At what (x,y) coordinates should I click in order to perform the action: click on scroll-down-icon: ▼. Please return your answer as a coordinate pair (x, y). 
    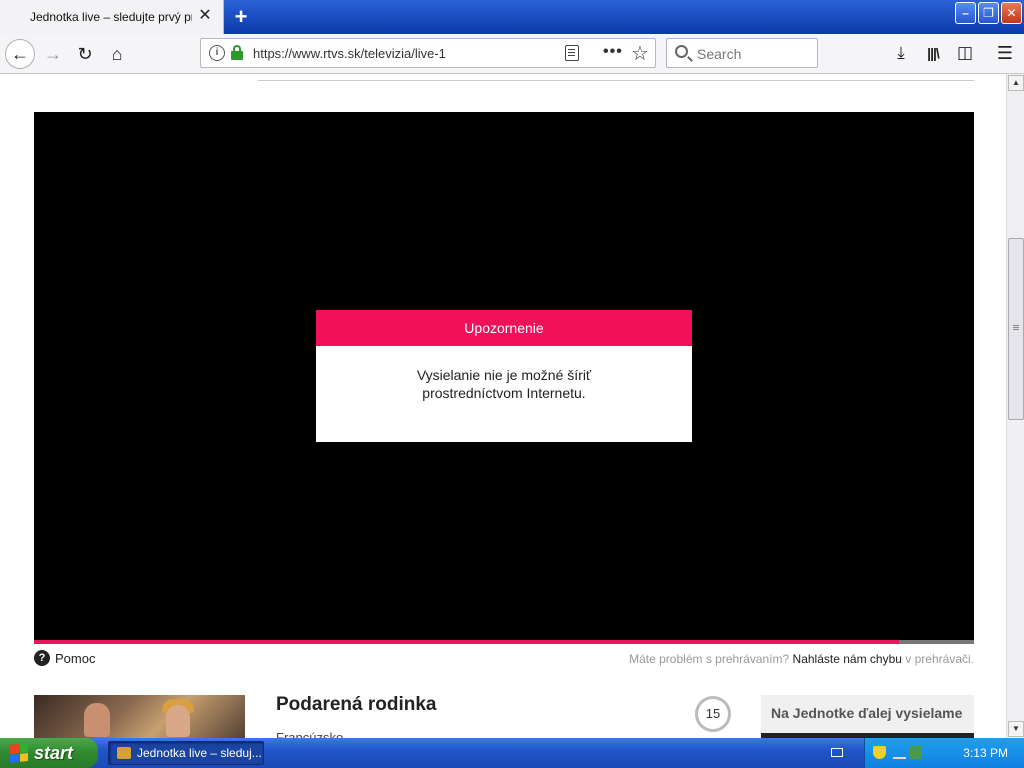
    Looking at the image, I should click on (1016, 729).